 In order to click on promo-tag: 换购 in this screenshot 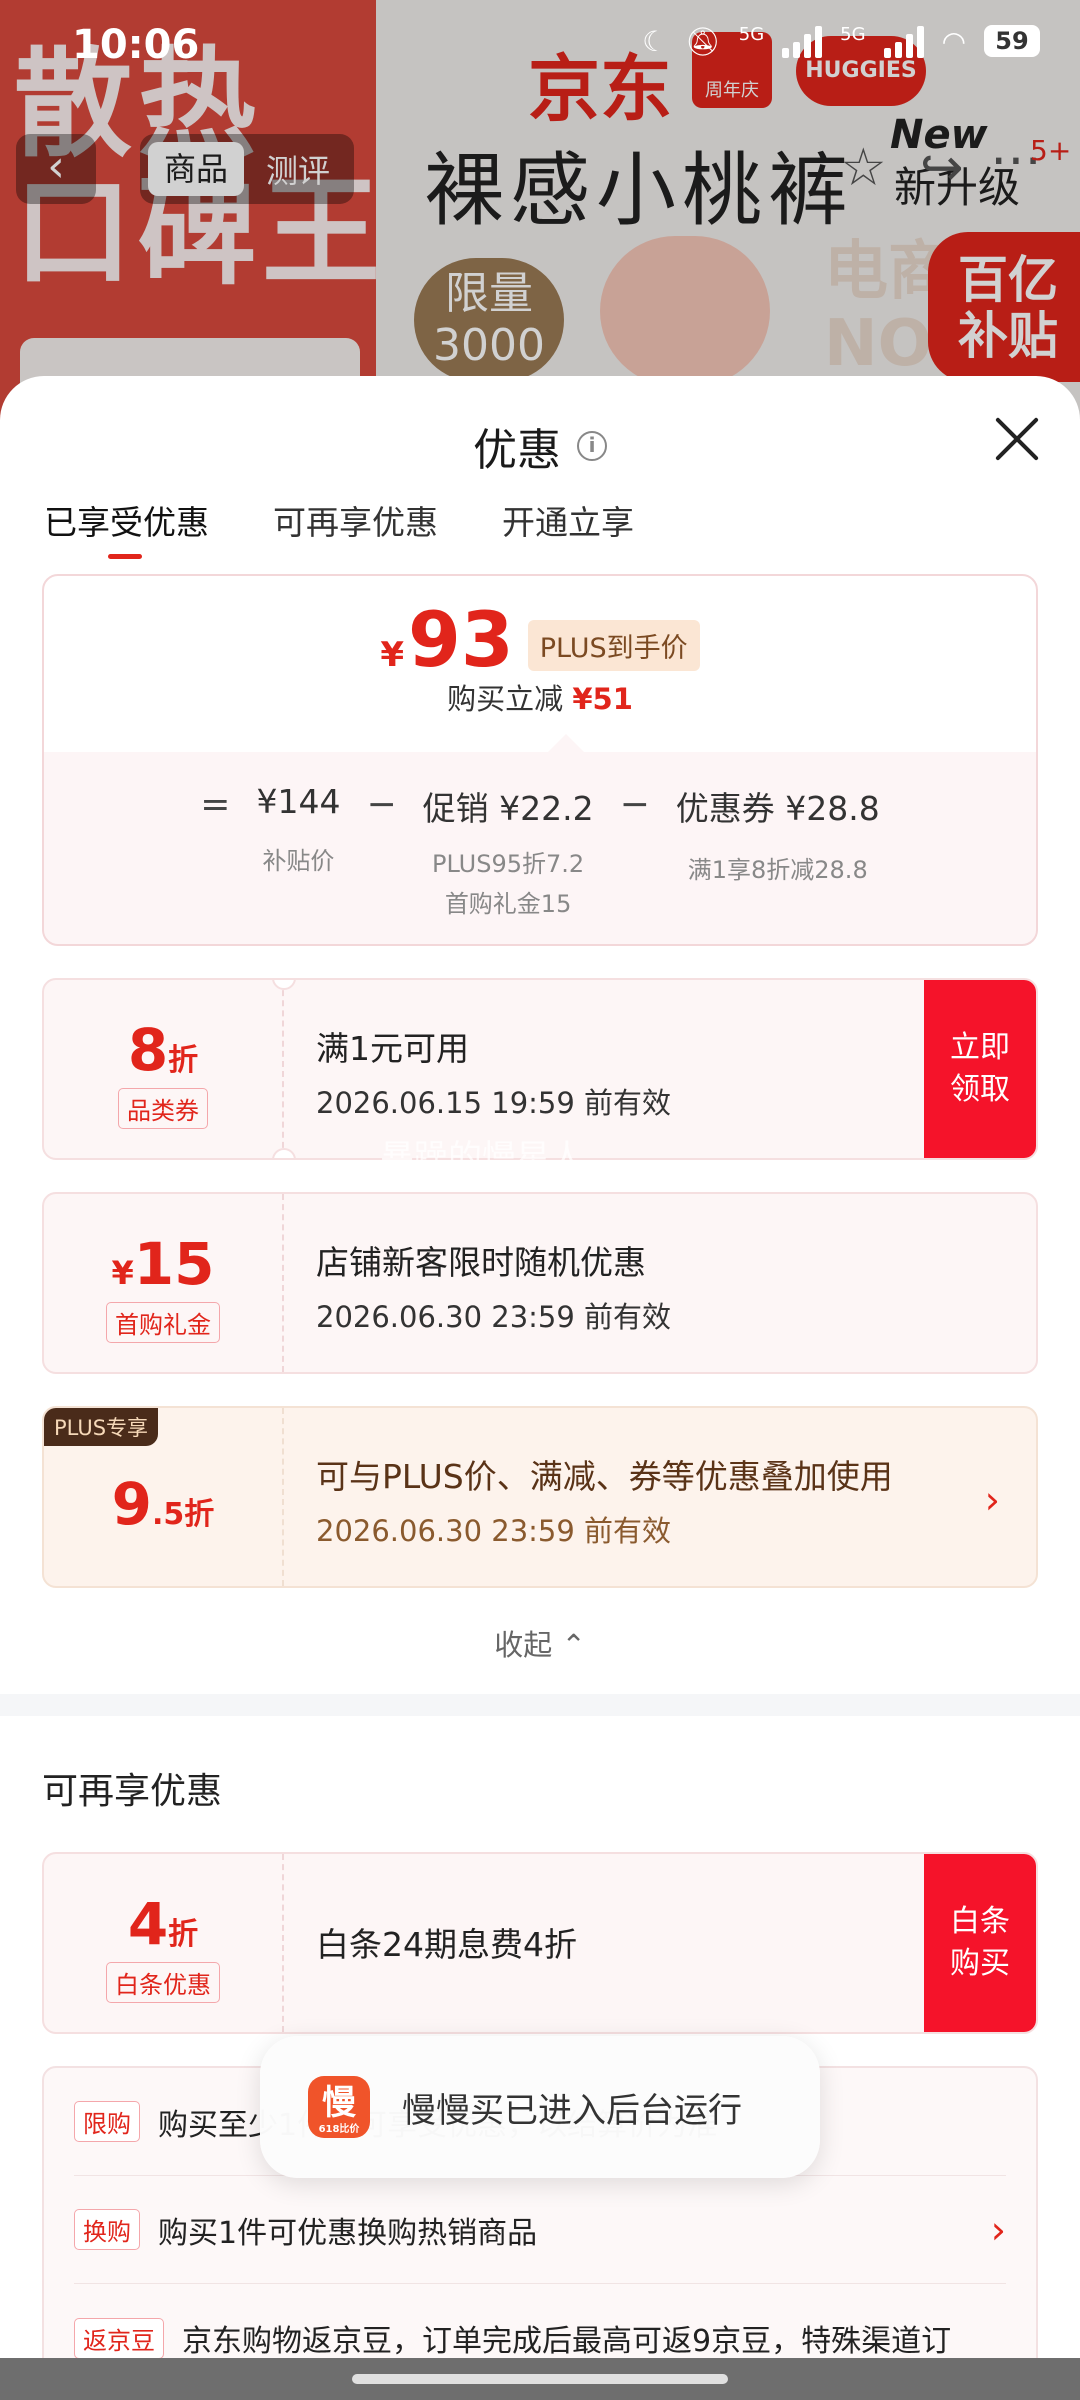, I will do `click(107, 2229)`.